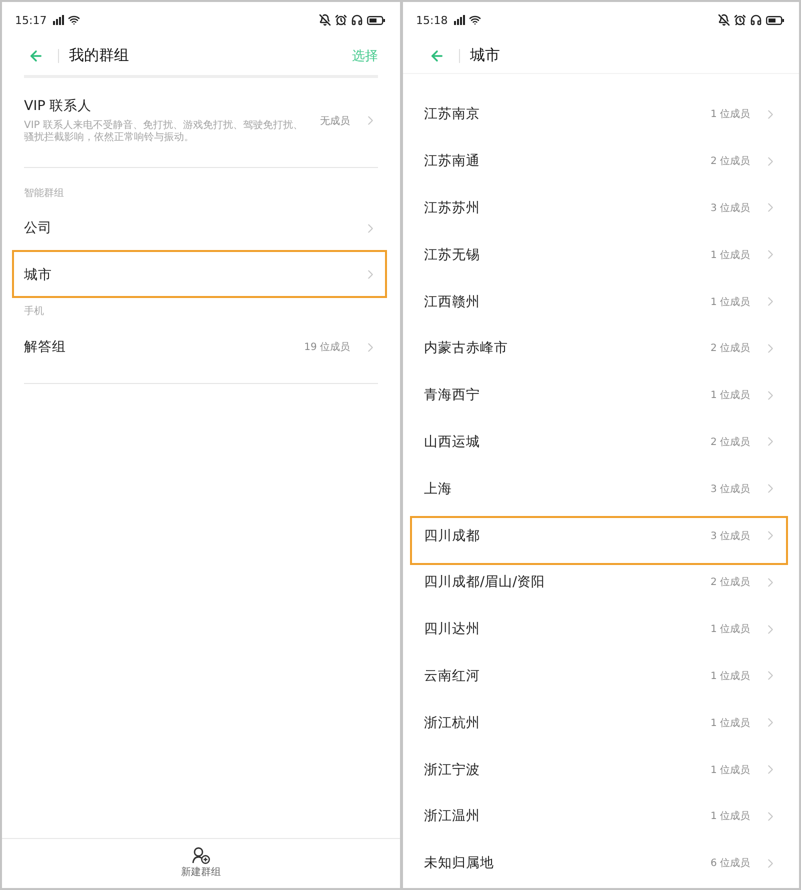 The image size is (801, 890). I want to click on new-group-button: 新建群组, so click(201, 867).